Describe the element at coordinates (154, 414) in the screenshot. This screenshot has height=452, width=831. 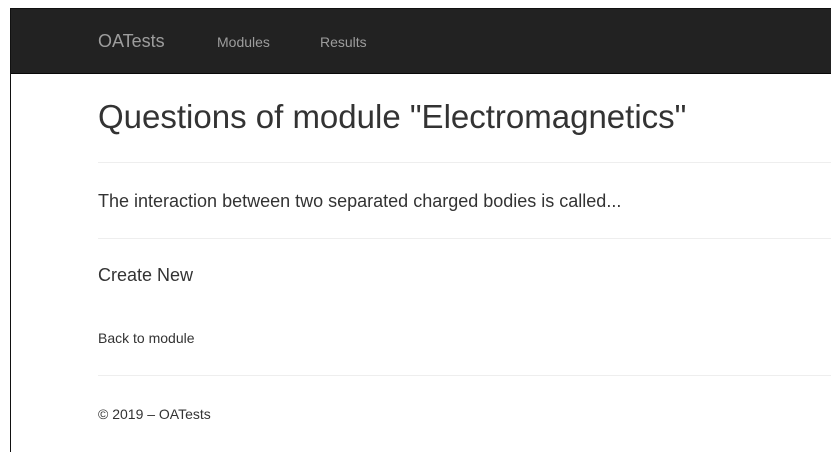
I see `footer-copyright: © 2019 – OATests` at that location.